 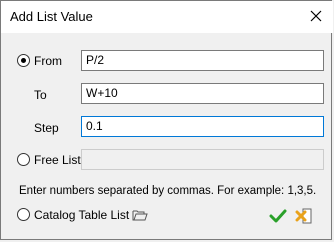 I want to click on cancel-button, so click(x=303, y=216).